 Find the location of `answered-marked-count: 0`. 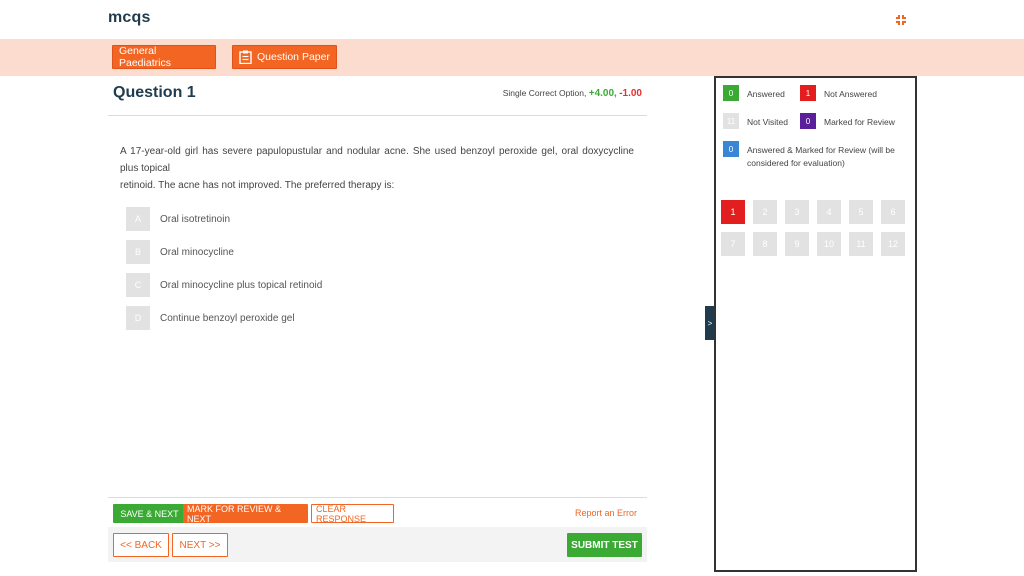

answered-marked-count: 0 is located at coordinates (731, 149).